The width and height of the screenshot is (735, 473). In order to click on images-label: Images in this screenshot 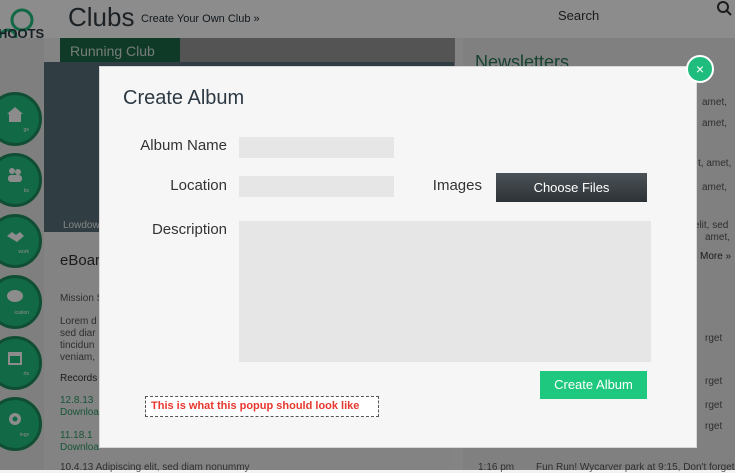, I will do `click(457, 185)`.